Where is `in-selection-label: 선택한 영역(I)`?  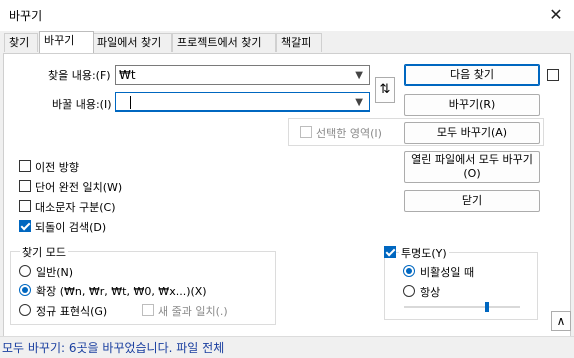 in-selection-label: 선택한 영역(I) is located at coordinates (349, 133).